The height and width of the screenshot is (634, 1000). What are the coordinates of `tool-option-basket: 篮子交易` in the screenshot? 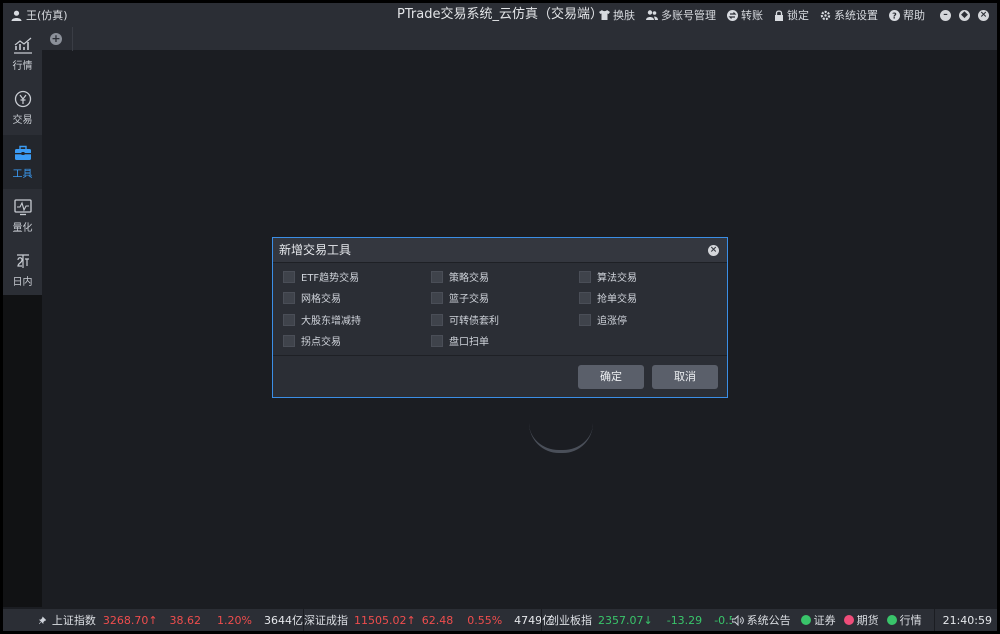 It's located at (460, 297).